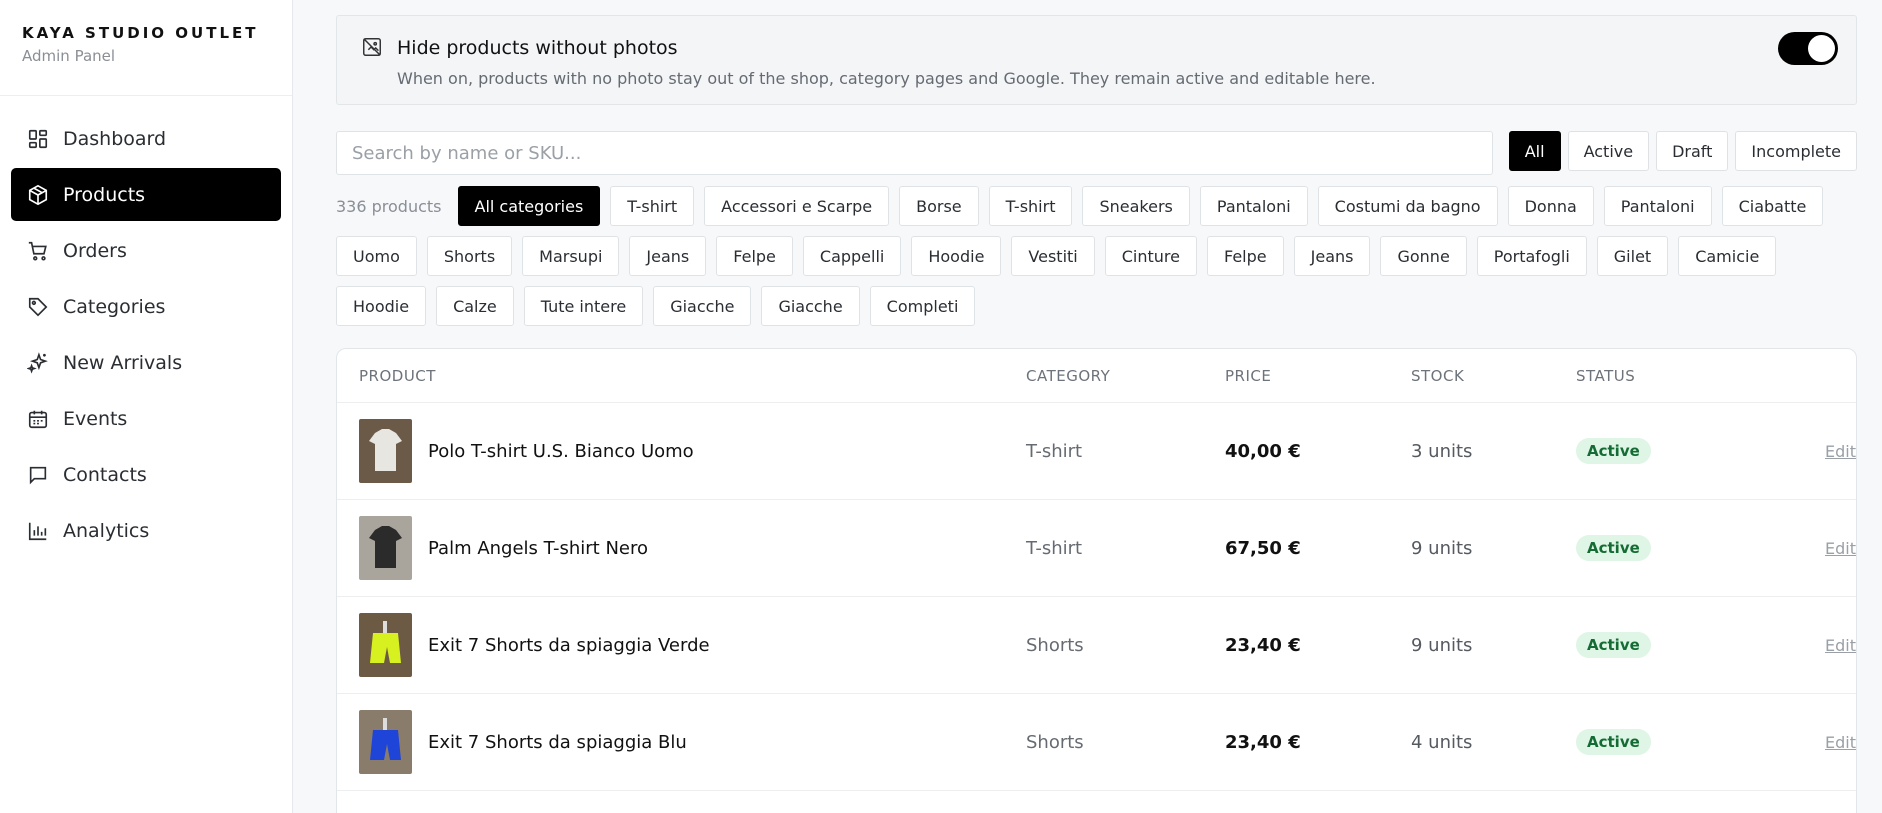 This screenshot has height=813, width=1882. Describe the element at coordinates (1692, 151) in the screenshot. I see `status-filter-draft: Draft` at that location.